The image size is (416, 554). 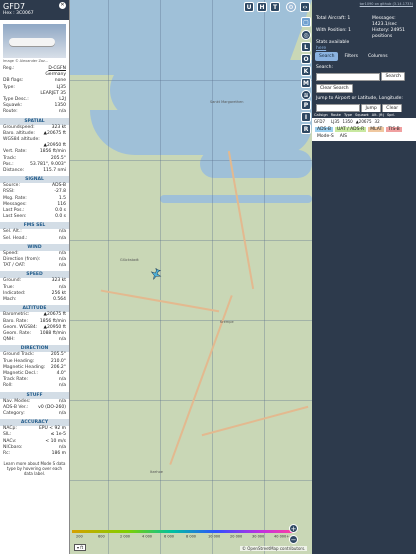 I want to click on map-toggle-button: U, so click(x=249, y=7).